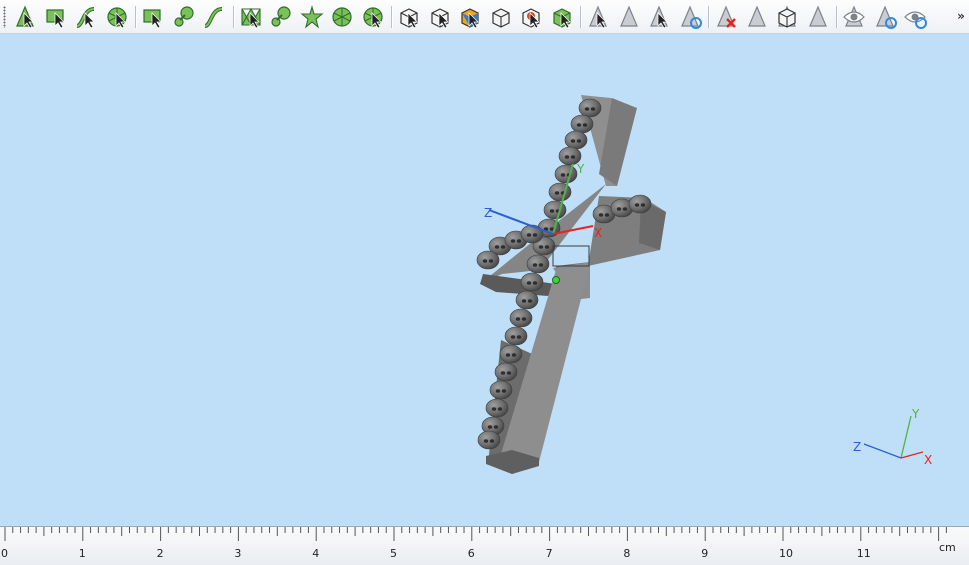 The height and width of the screenshot is (565, 969). I want to click on triangle-copy-button, so click(787, 17).